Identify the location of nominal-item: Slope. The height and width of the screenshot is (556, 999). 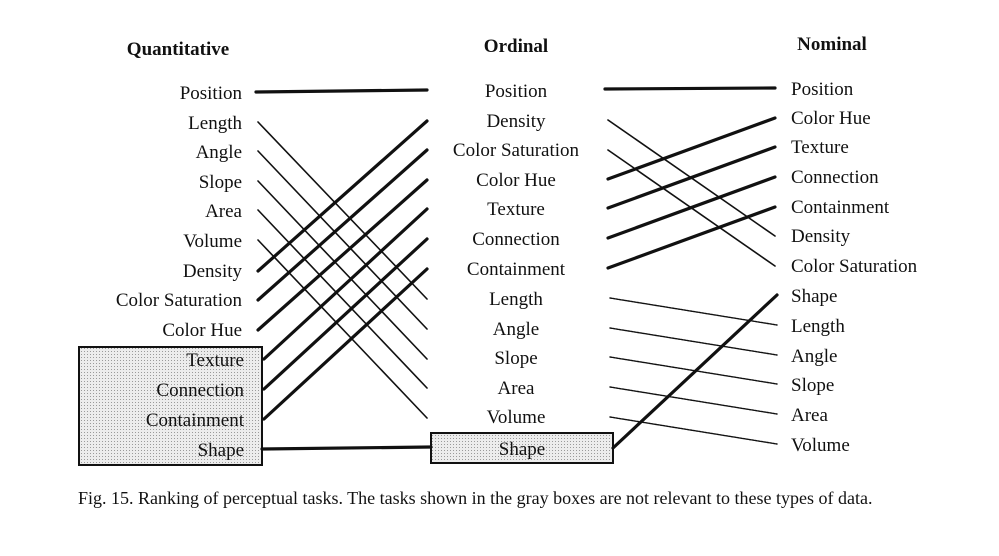
(812, 385).